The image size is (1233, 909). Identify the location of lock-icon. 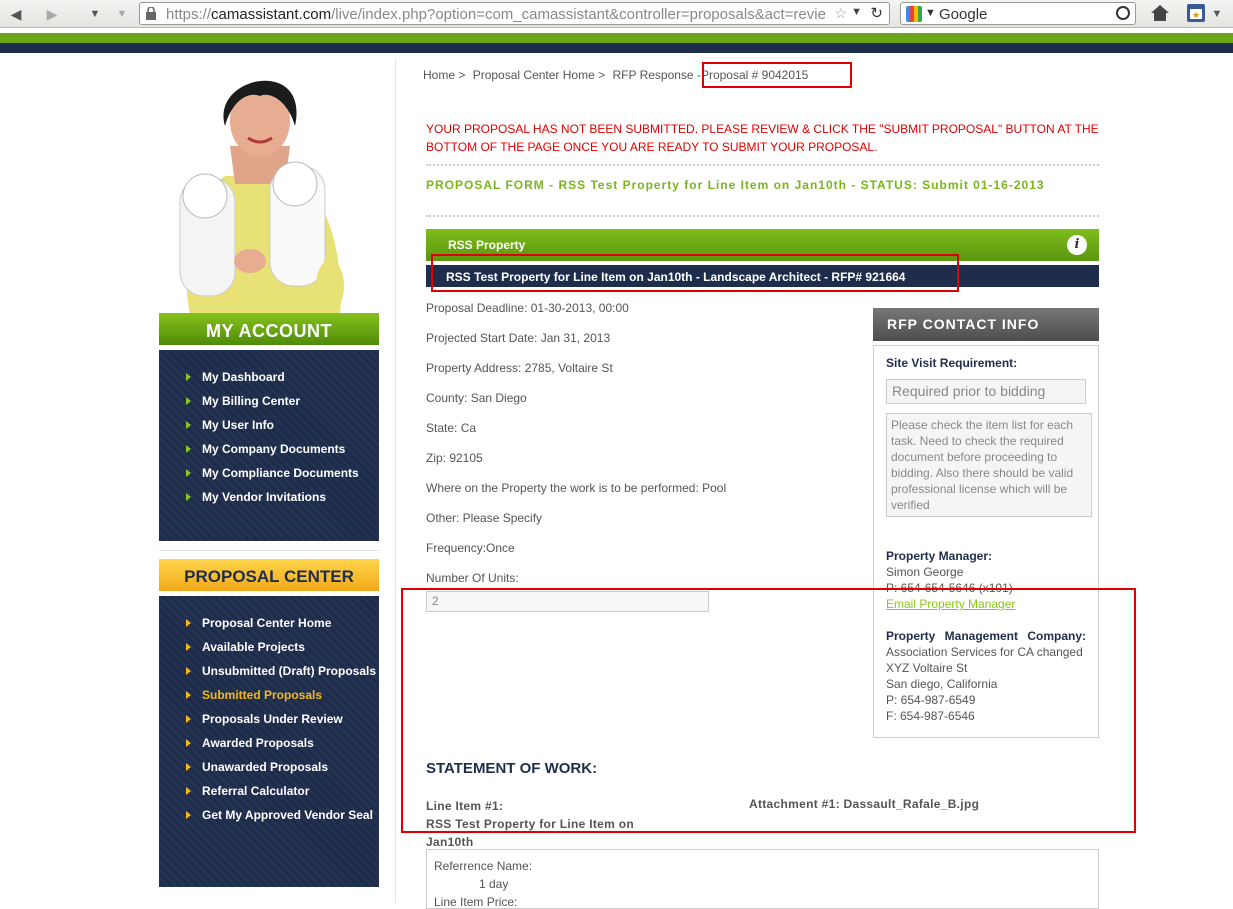
(151, 13).